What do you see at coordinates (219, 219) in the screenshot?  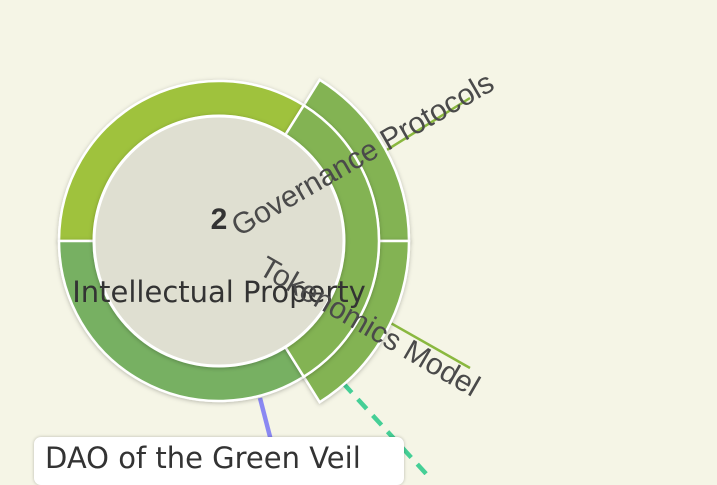 I see `center-count: 2` at bounding box center [219, 219].